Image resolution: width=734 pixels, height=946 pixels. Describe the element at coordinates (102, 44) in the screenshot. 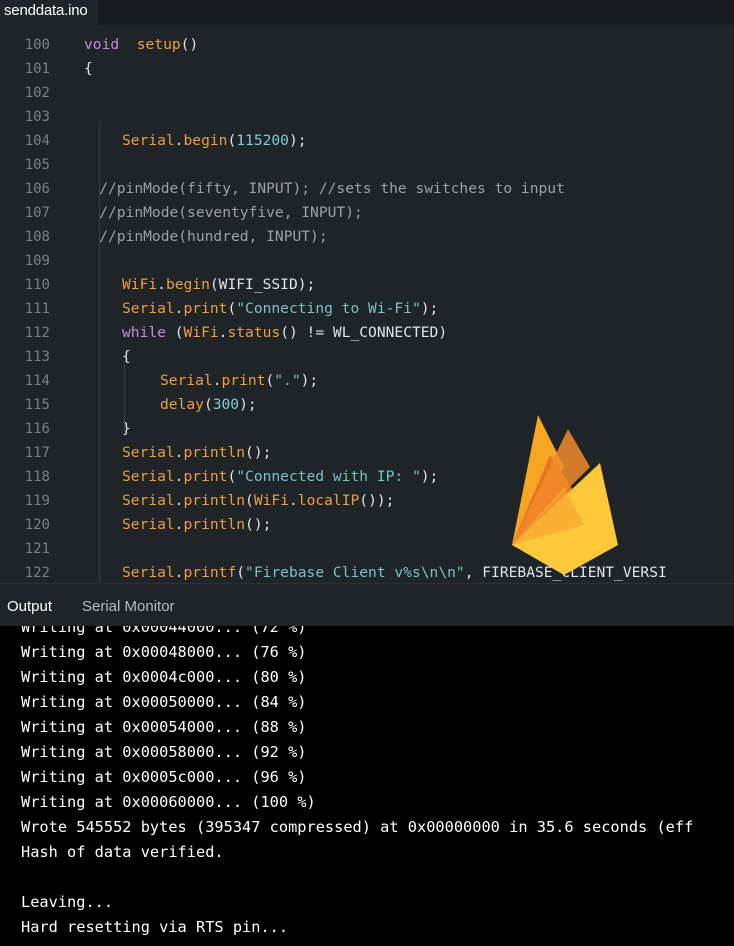

I see `code-token: void` at that location.